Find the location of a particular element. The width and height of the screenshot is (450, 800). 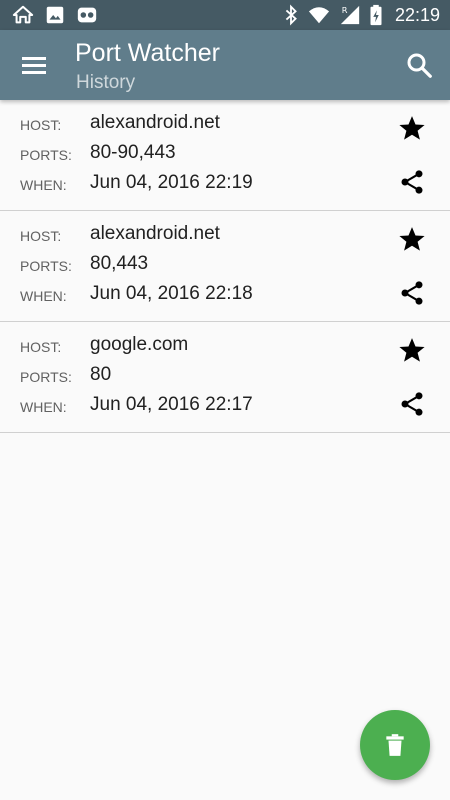

when-value: Jun 04, 2016 22:17 is located at coordinates (171, 404).